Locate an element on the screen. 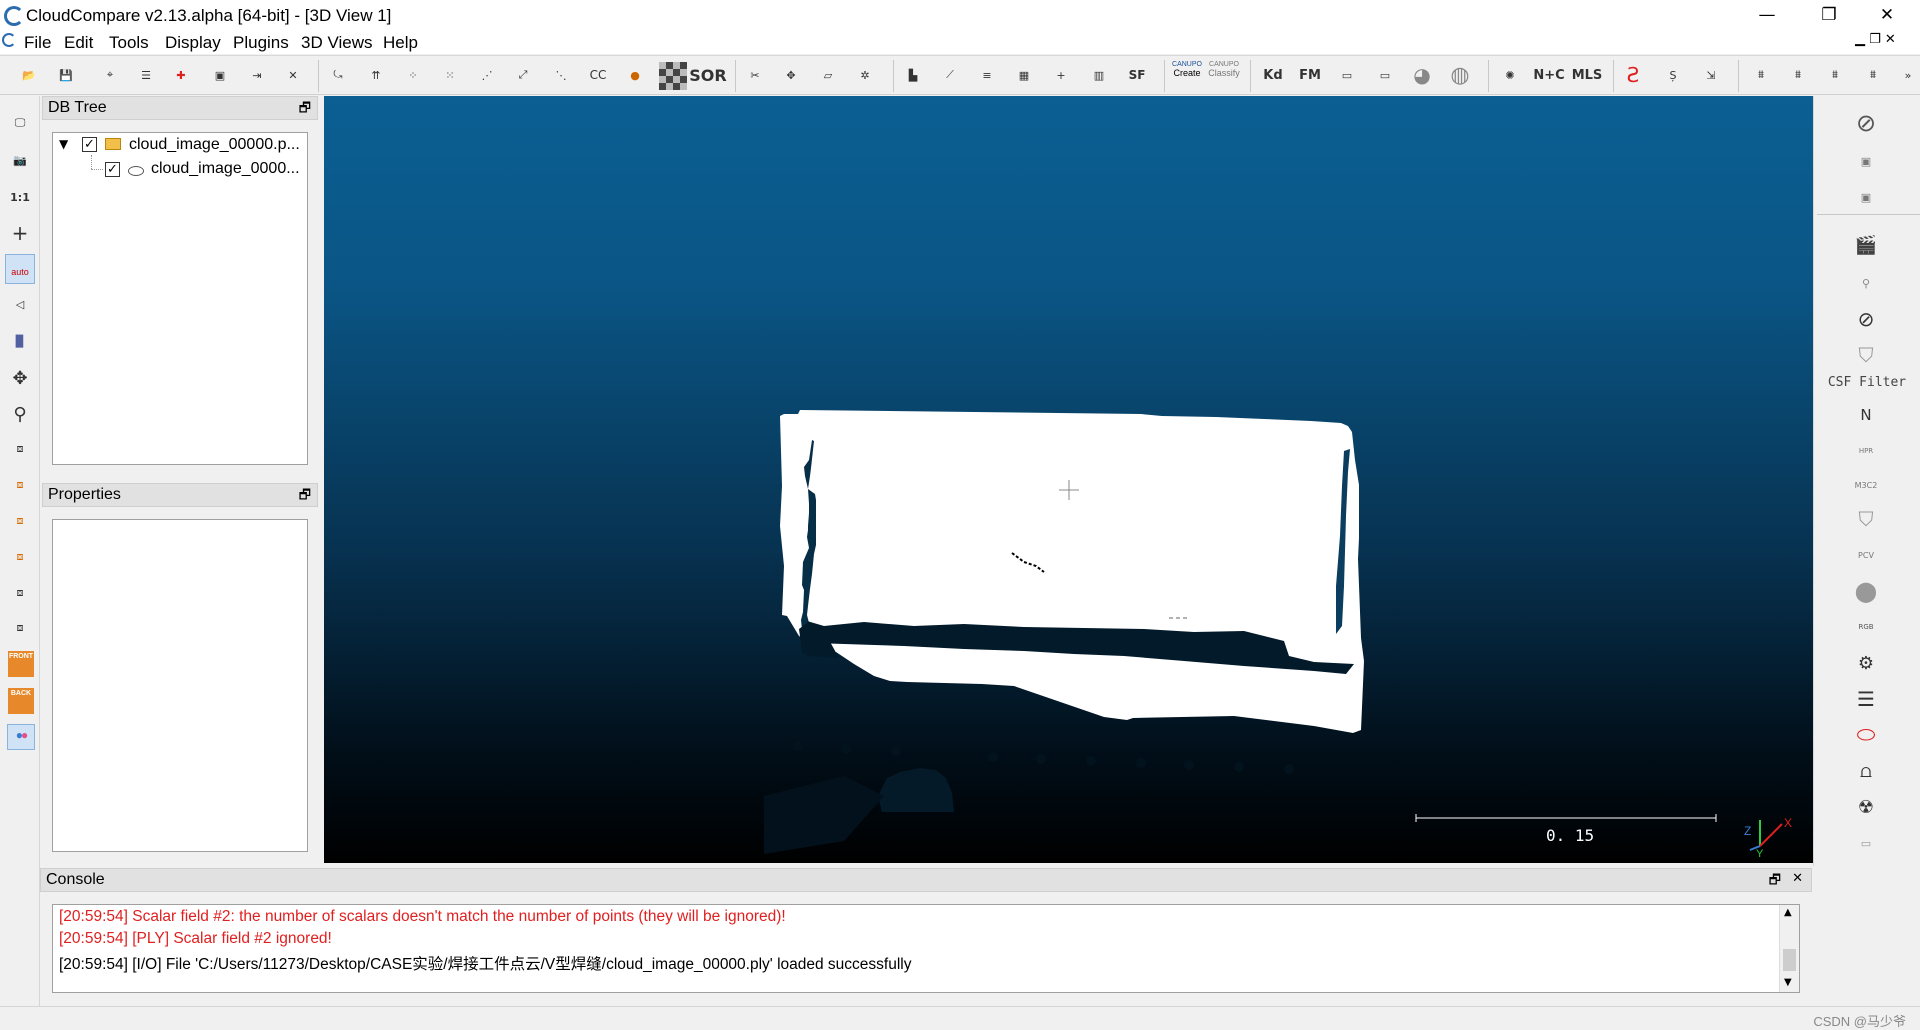 The width and height of the screenshot is (1920, 1030). translate-icon: ✥ is located at coordinates (20, 378).